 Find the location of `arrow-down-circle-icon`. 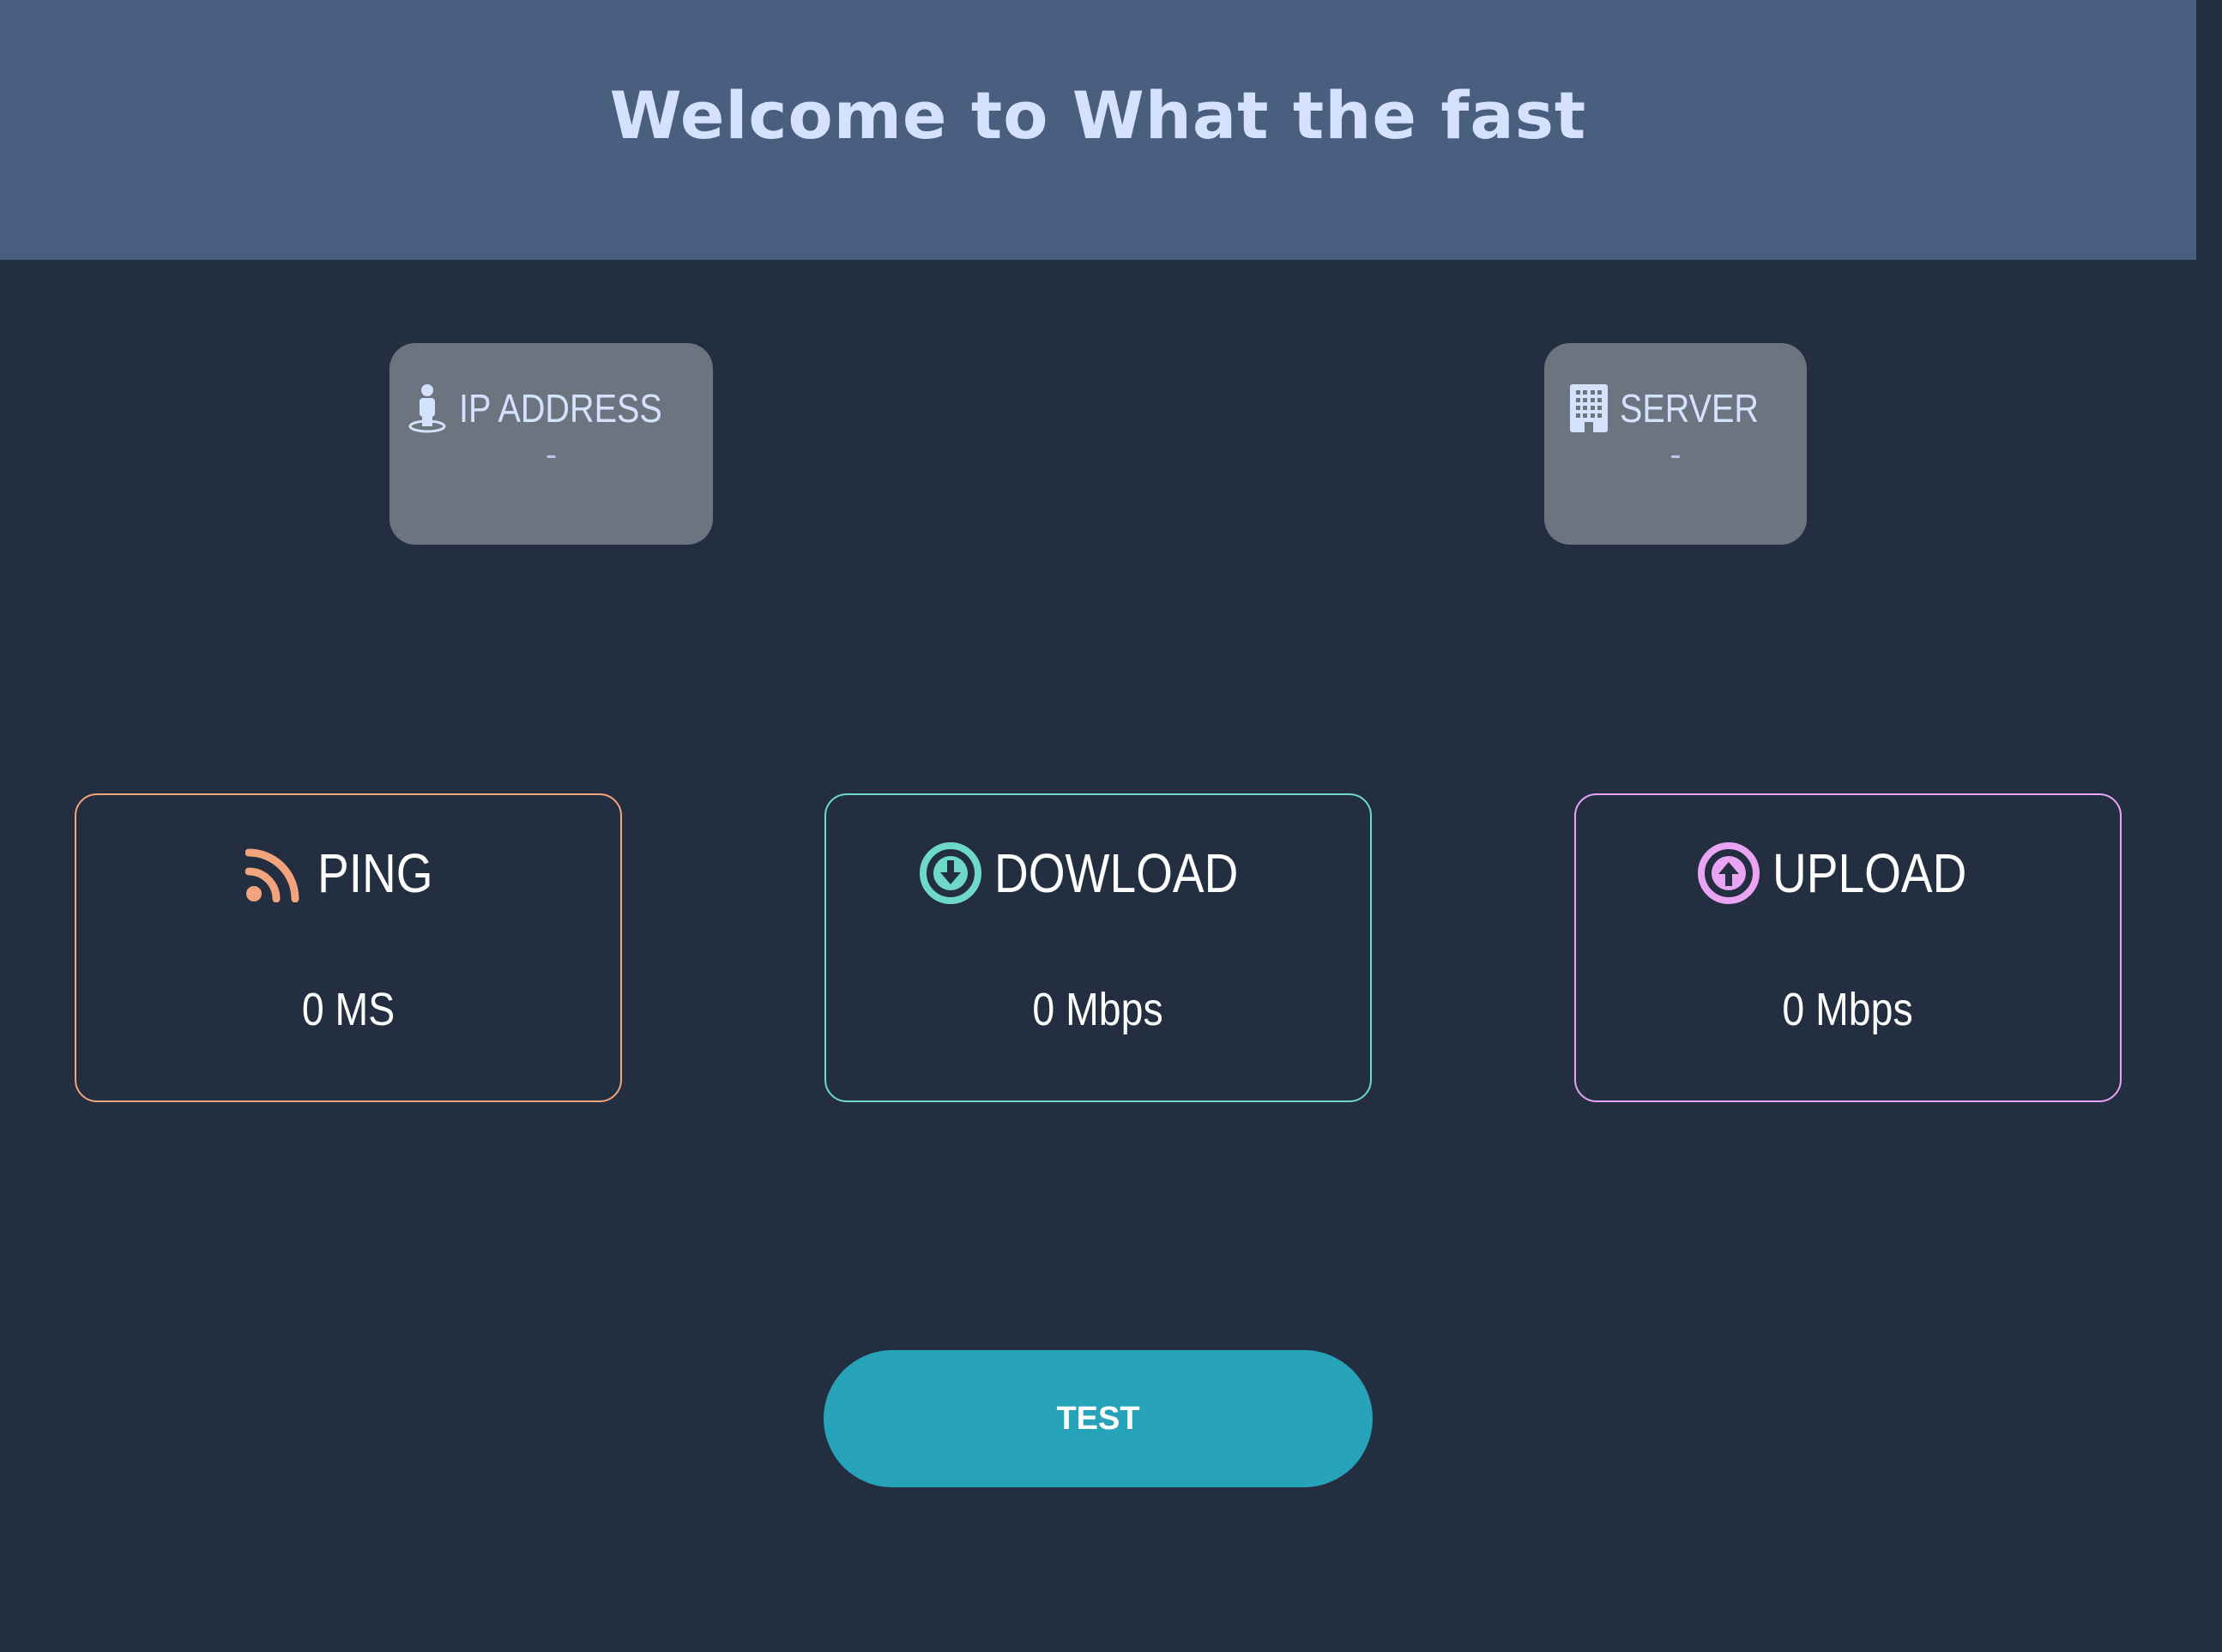

arrow-down-circle-icon is located at coordinates (950, 873).